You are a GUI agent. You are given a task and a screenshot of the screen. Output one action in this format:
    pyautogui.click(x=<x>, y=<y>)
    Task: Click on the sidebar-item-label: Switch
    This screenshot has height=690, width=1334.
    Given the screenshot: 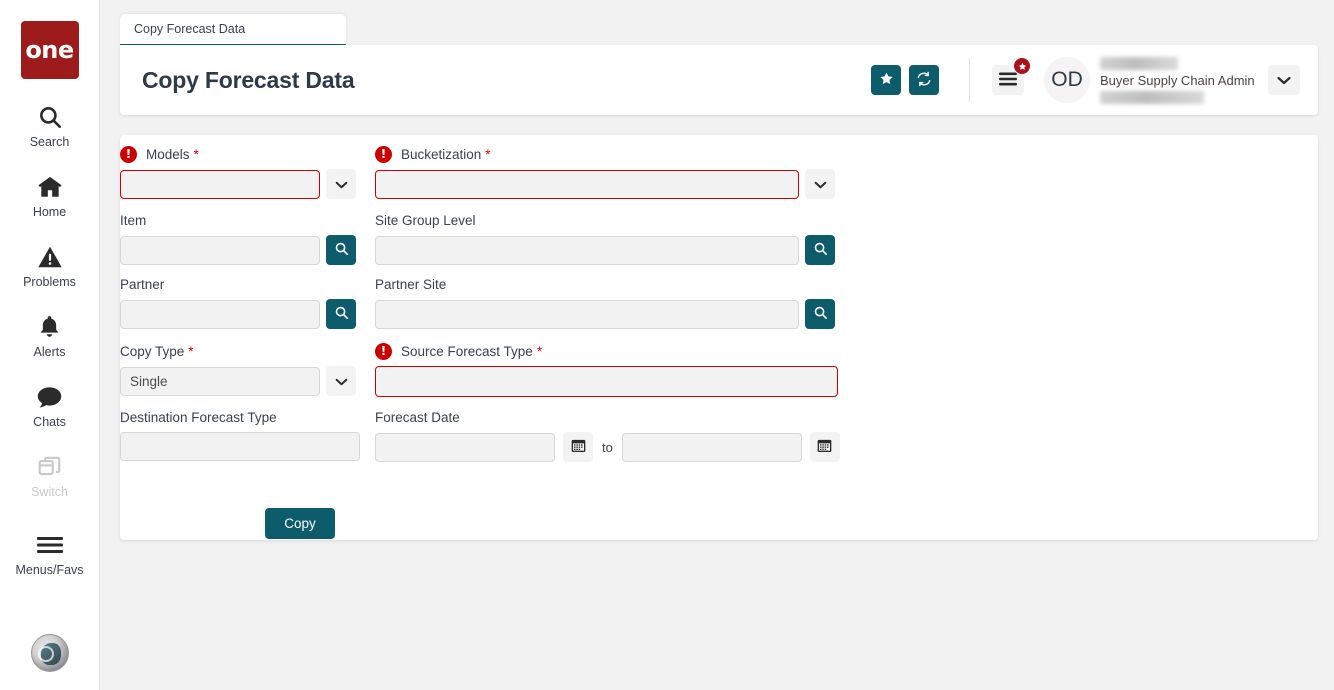 What is the action you would take?
    pyautogui.click(x=49, y=492)
    